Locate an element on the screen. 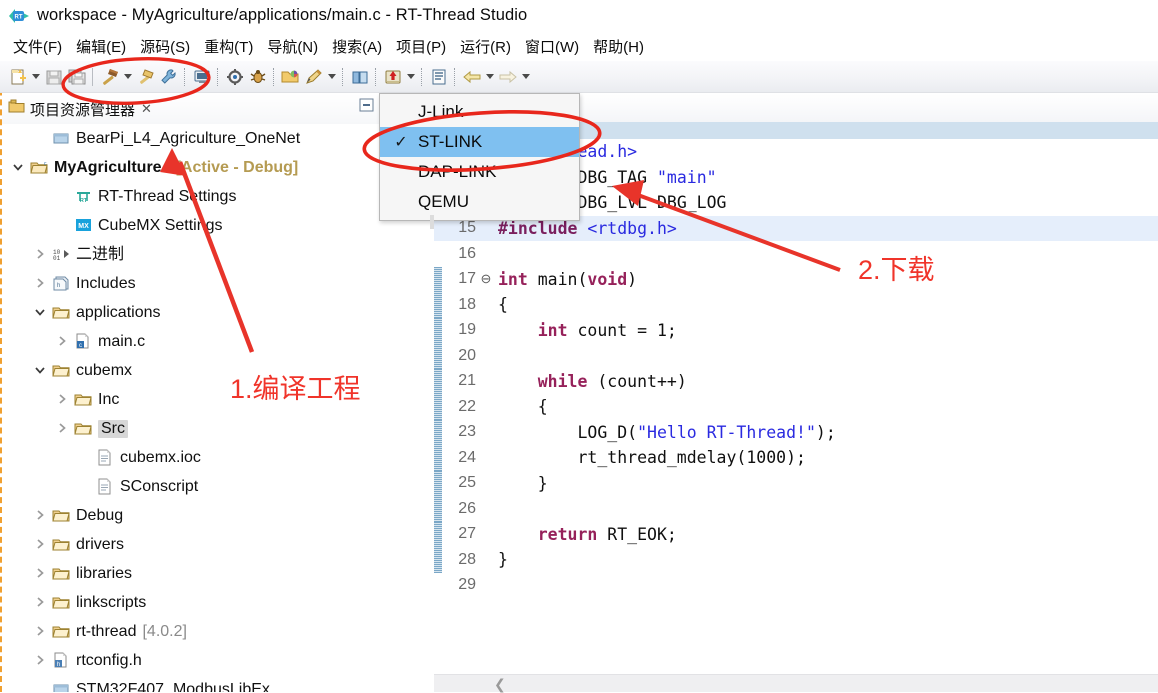  menu-window: 窗口(W) is located at coordinates (552, 46).